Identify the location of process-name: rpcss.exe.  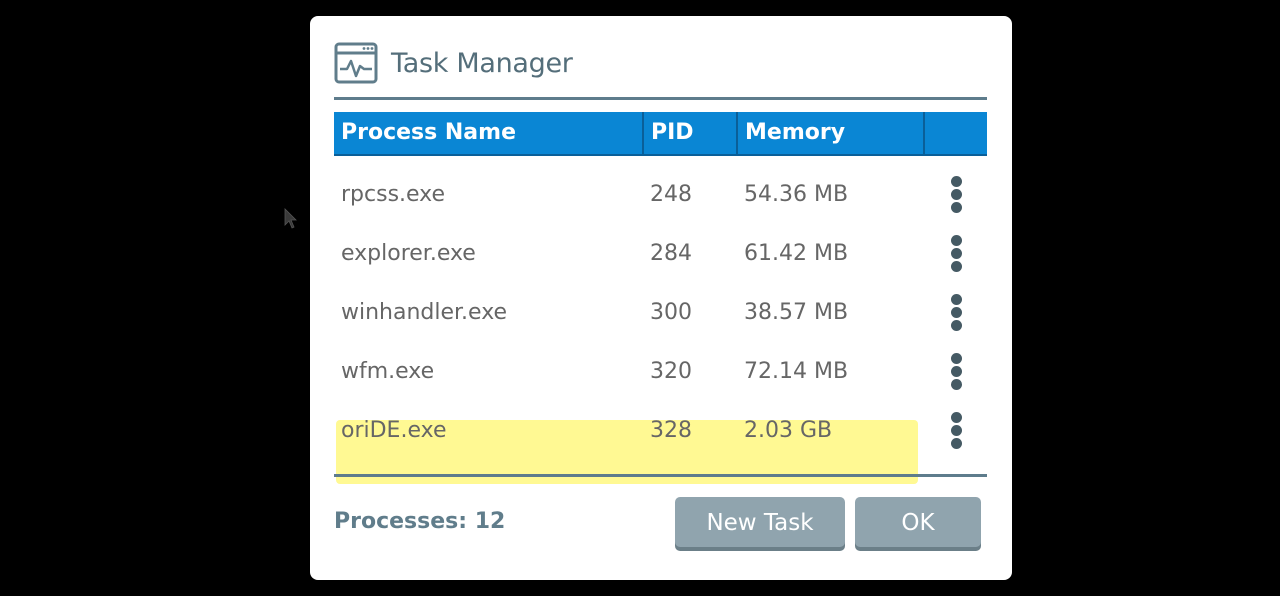
(393, 194).